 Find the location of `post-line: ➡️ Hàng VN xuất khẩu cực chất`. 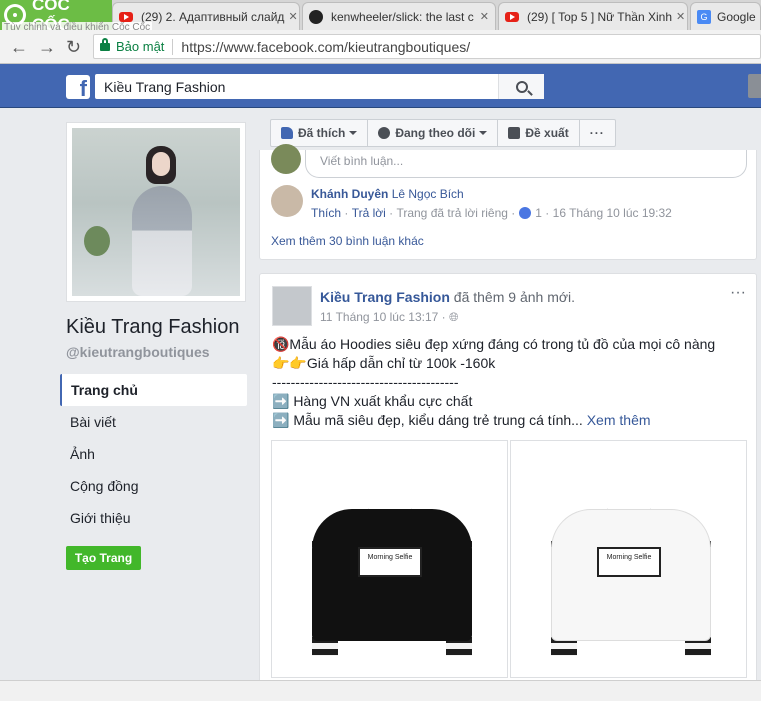

post-line: ➡️ Hàng VN xuất khẩu cực chất is located at coordinates (372, 401).